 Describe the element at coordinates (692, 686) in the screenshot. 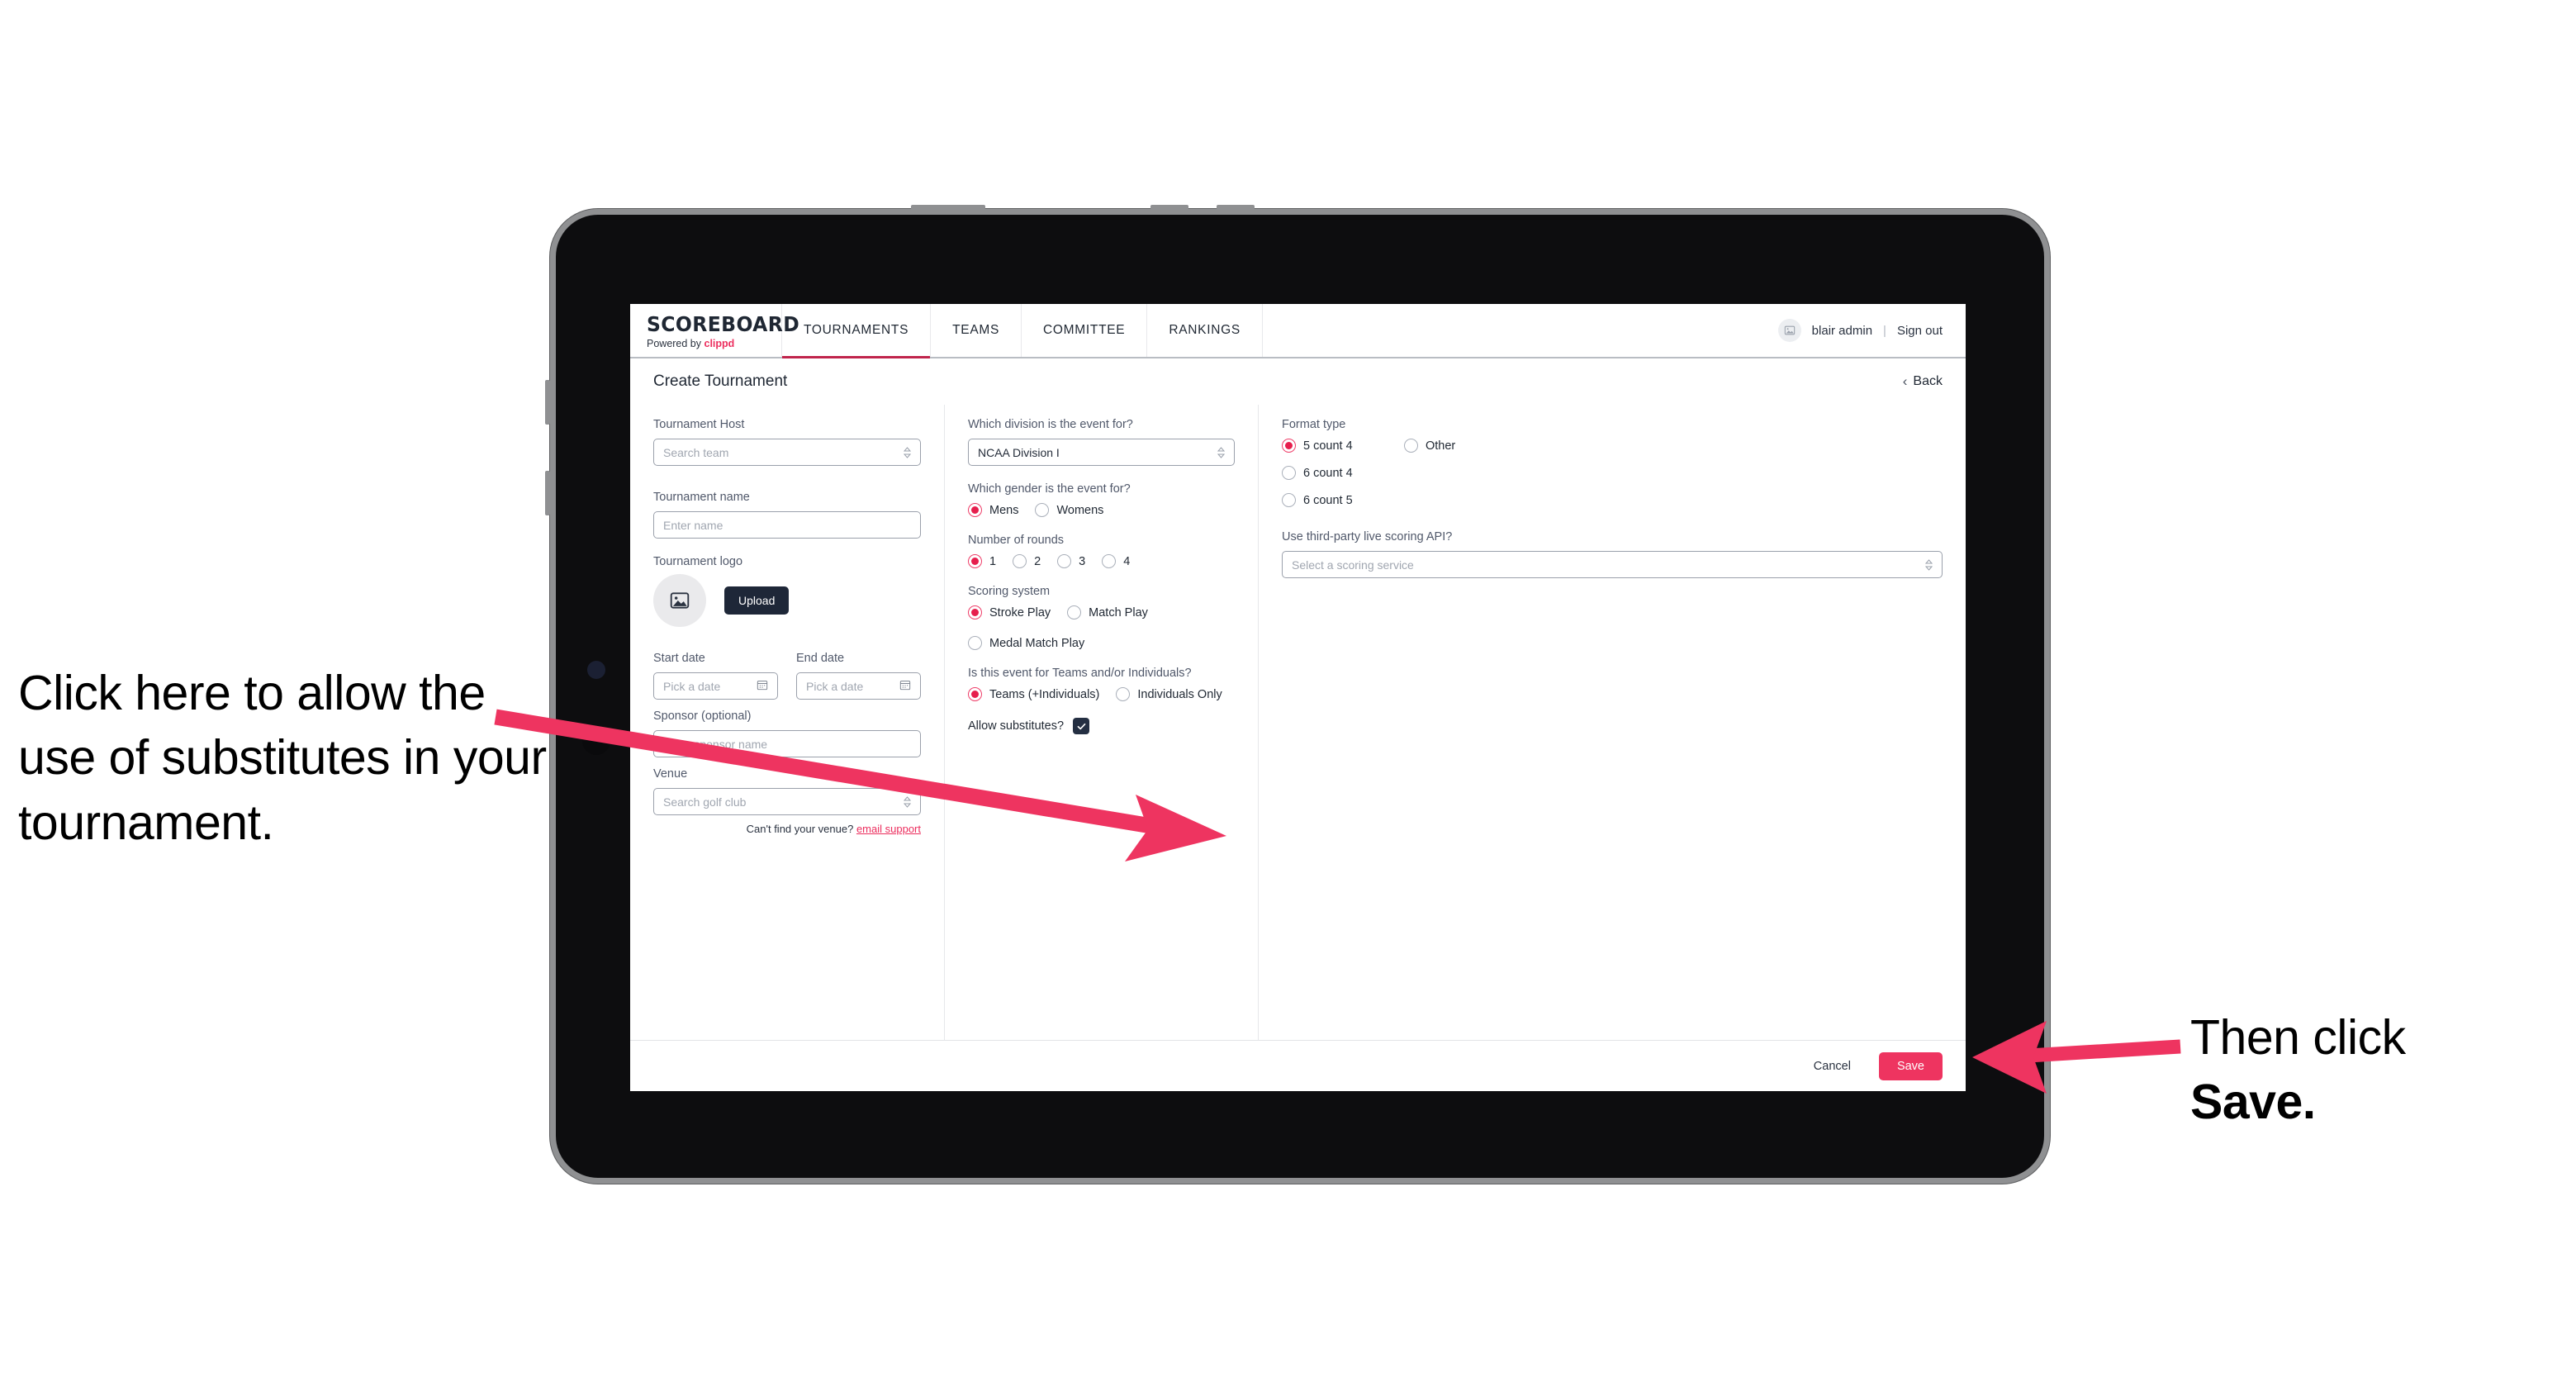

I see `start-date-placeholder: Pick a date` at that location.